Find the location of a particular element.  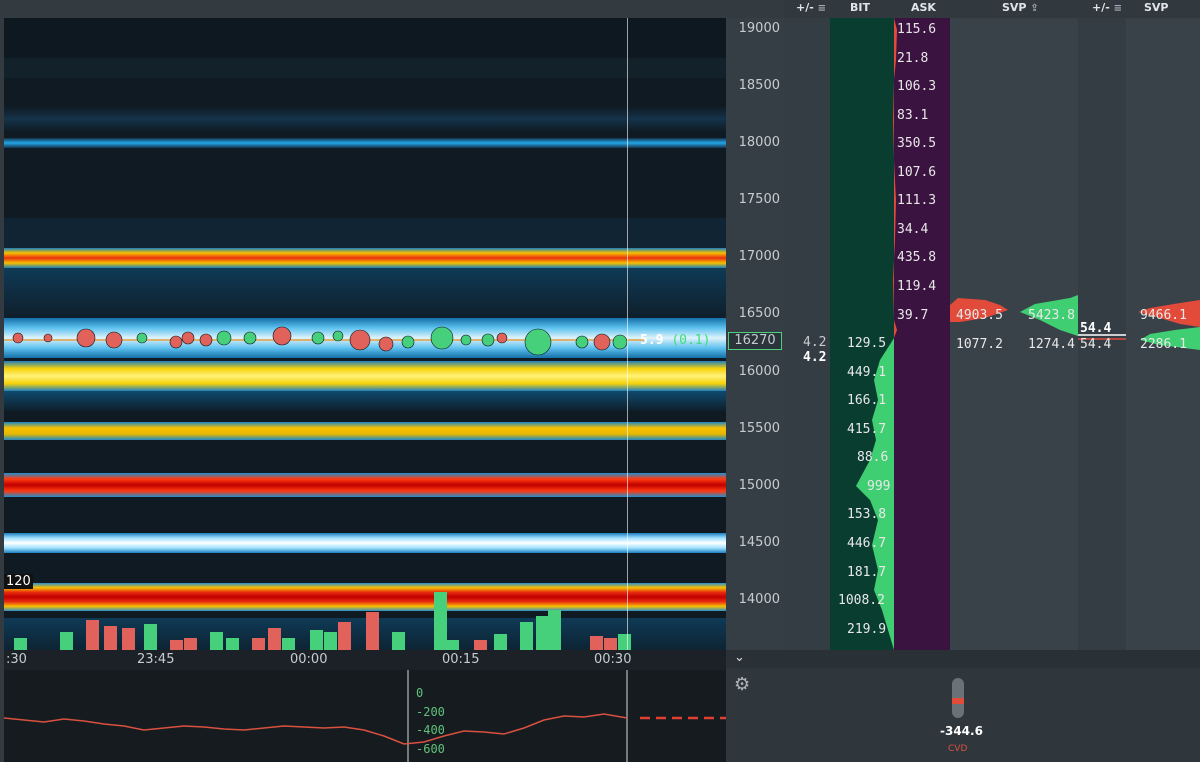

bid-value: 129.5 is located at coordinates (867, 343).